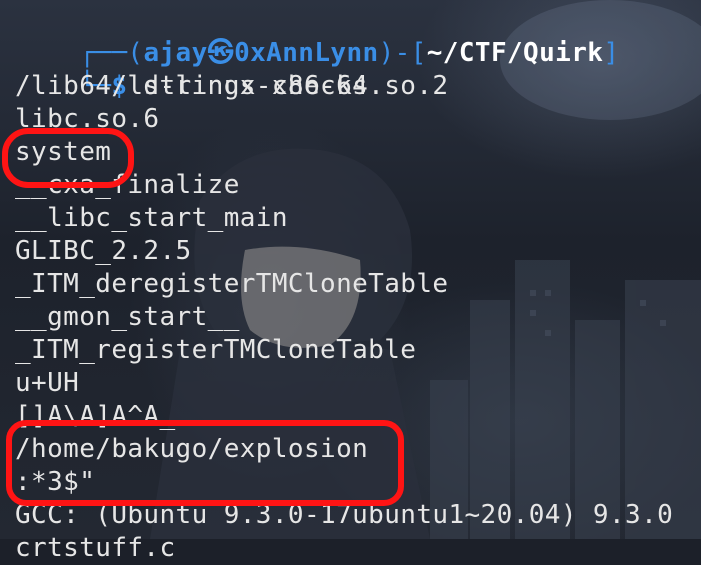 The image size is (701, 565). Describe the element at coordinates (191, 69) in the screenshot. I see `prompt-command-line: └─$ strings checks` at that location.